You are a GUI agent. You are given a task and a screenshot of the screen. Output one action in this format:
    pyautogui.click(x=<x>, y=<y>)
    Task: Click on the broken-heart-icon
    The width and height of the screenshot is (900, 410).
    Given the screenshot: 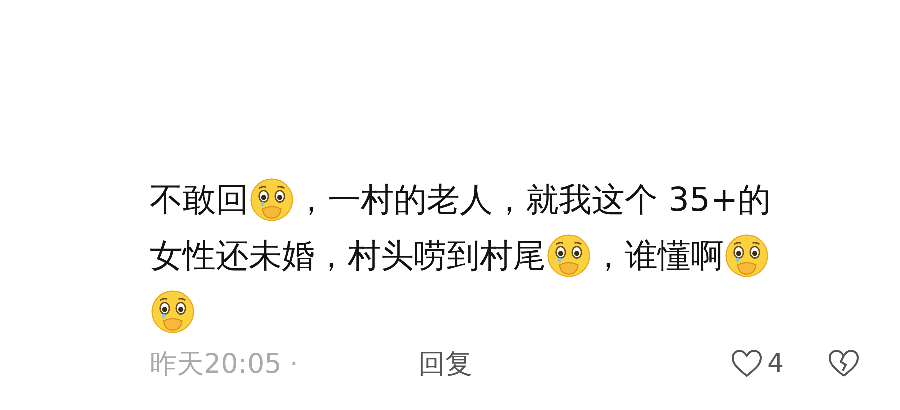 What is the action you would take?
    pyautogui.click(x=844, y=364)
    